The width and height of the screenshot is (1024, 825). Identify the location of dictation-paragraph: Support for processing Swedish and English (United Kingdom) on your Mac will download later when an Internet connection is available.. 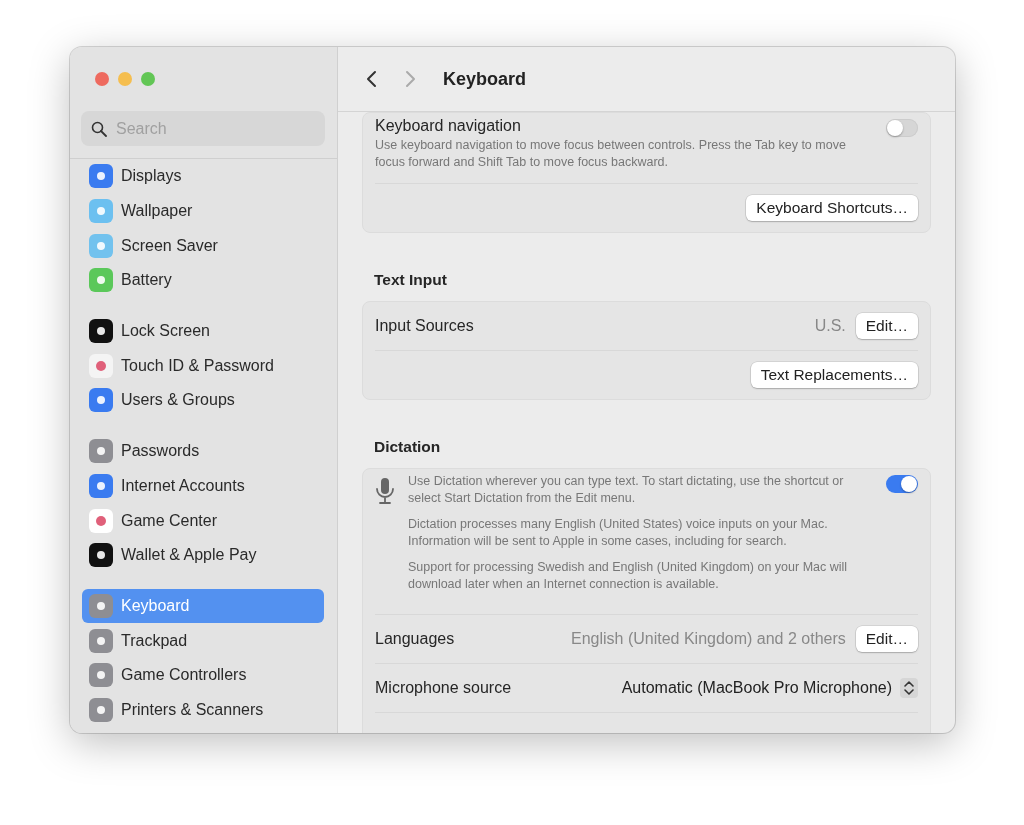
(628, 576).